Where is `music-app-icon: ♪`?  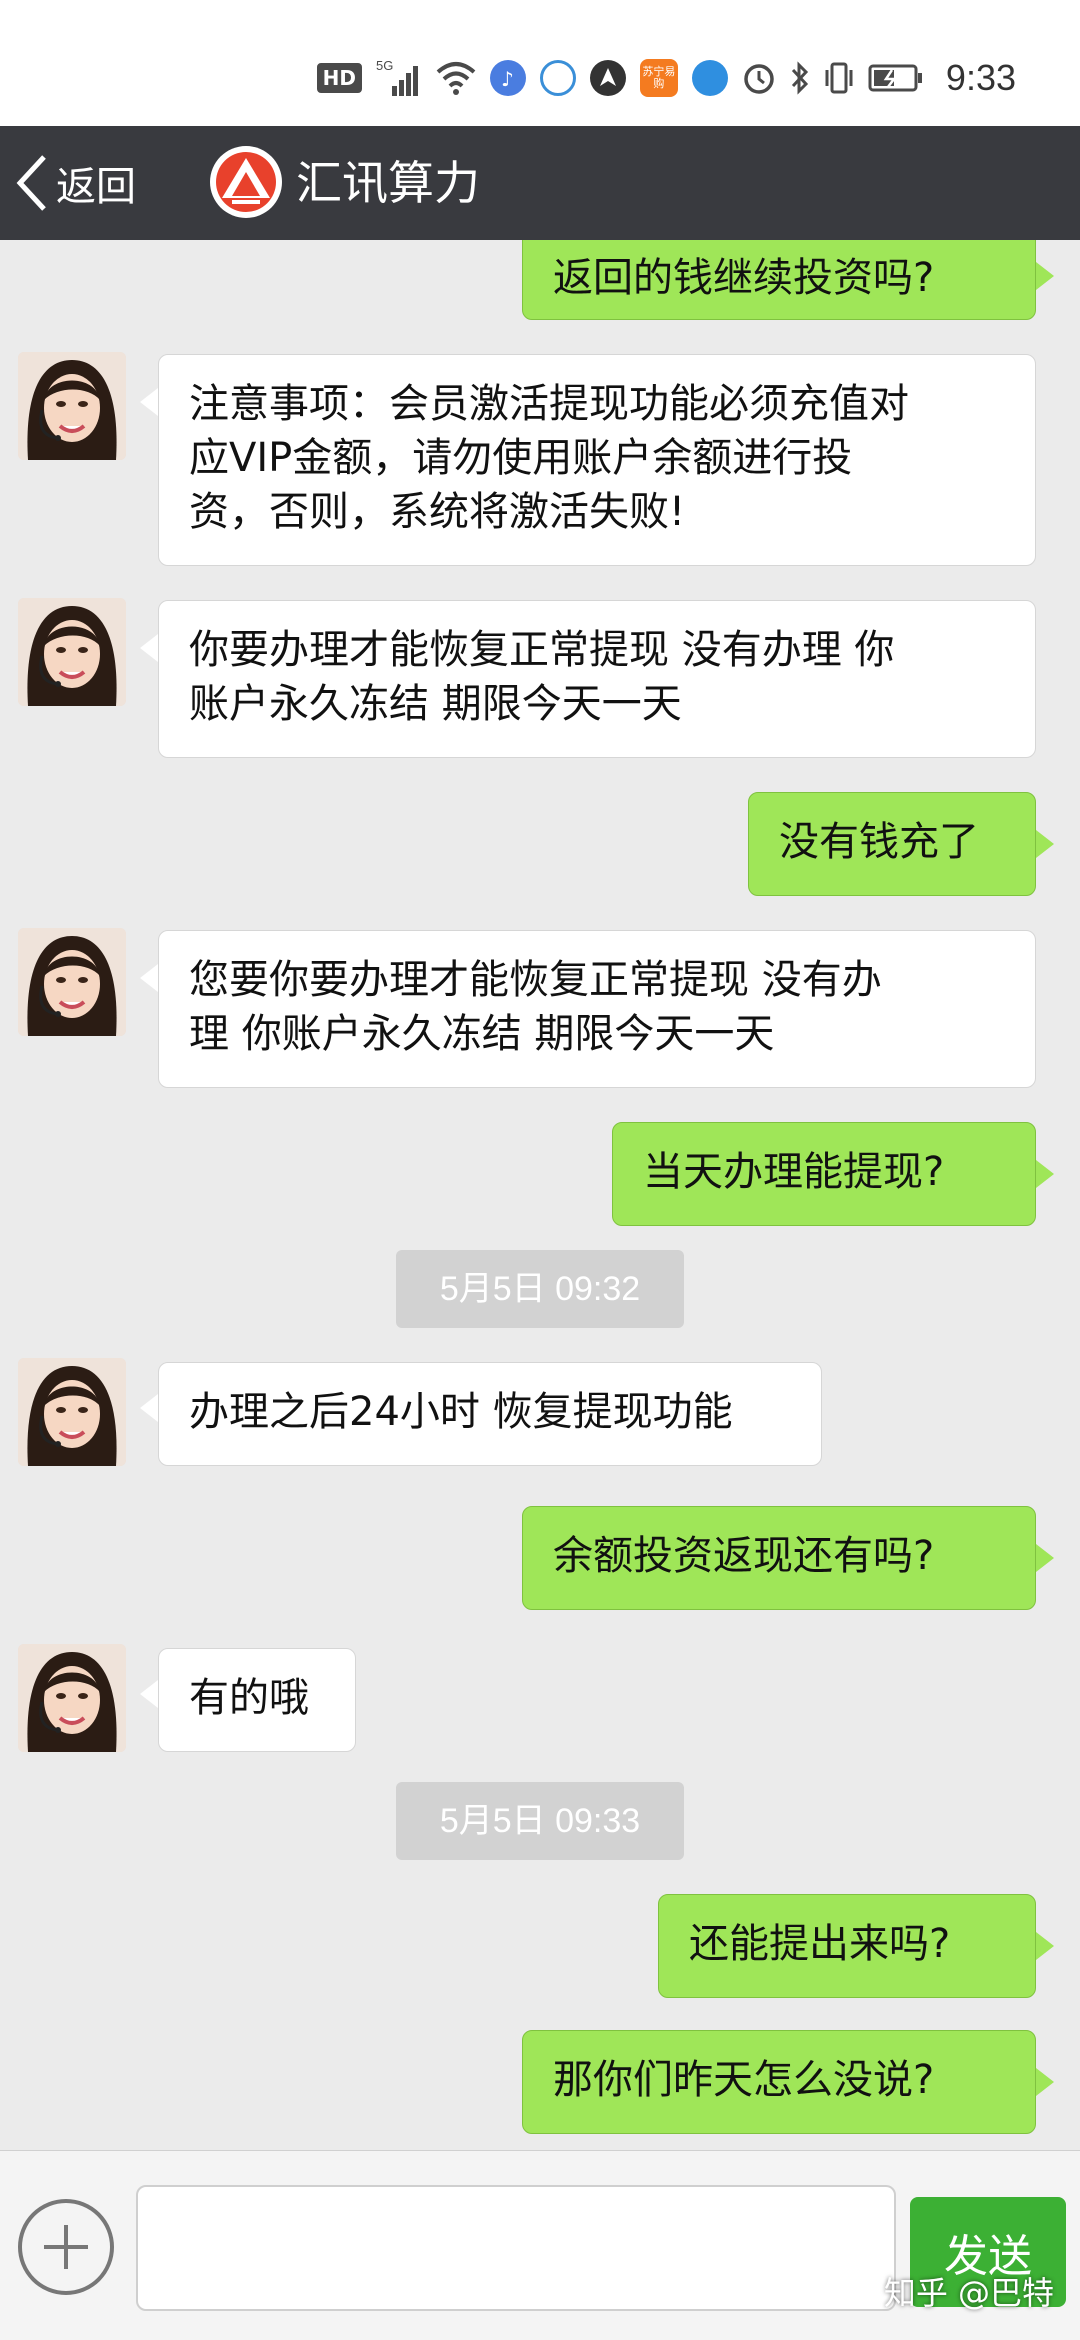
music-app-icon: ♪ is located at coordinates (507, 78).